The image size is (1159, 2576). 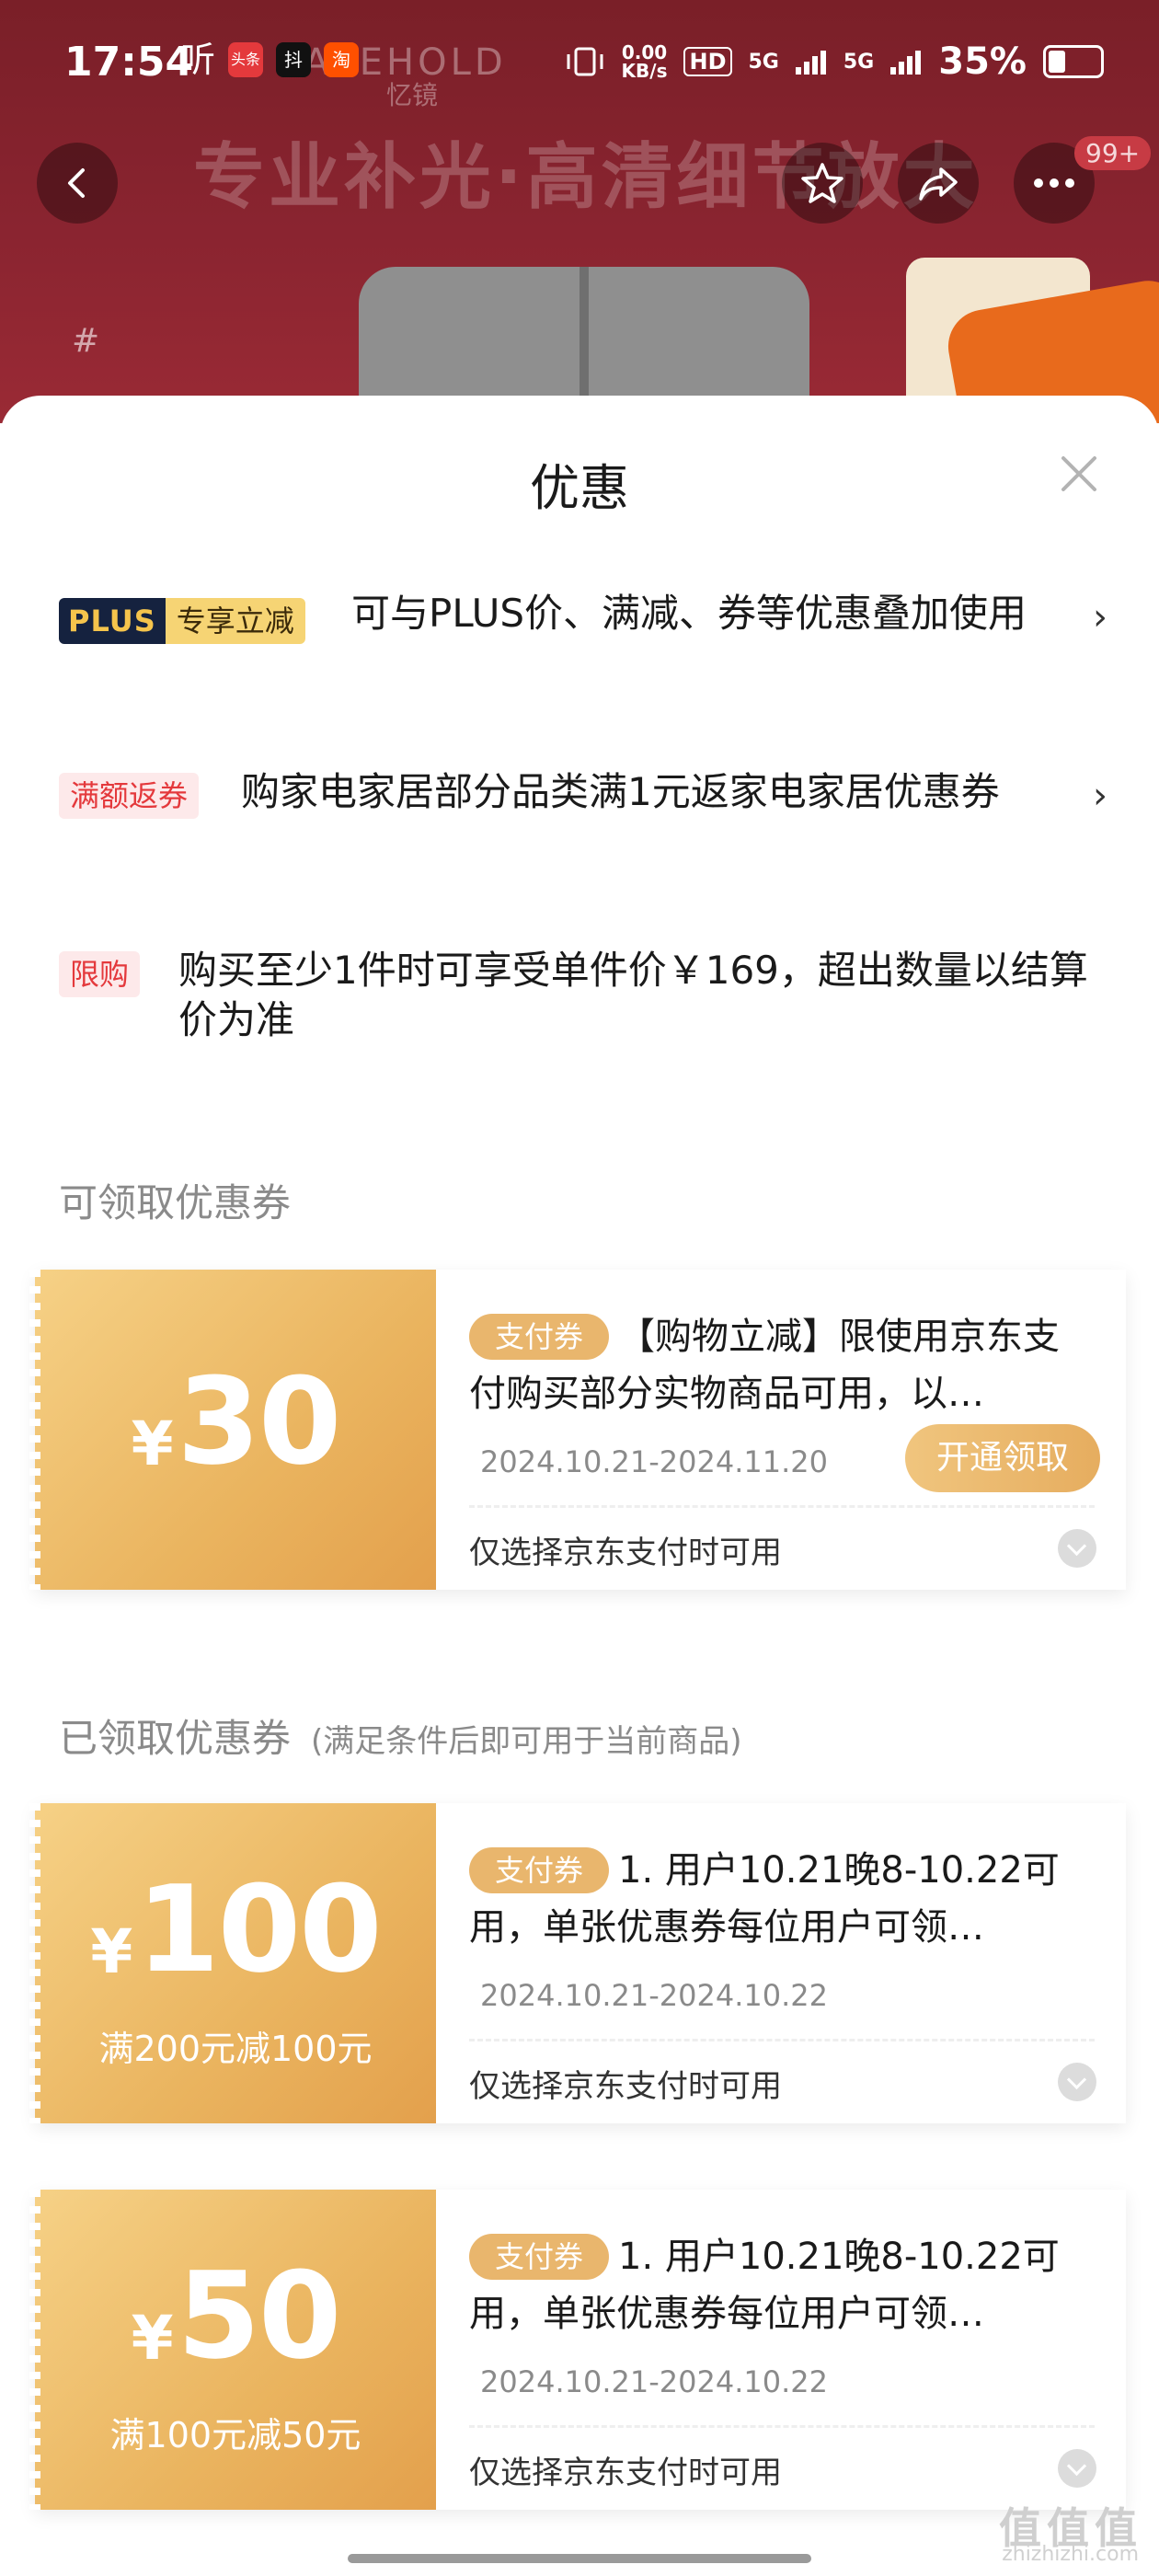 I want to click on share-icon, so click(x=938, y=184).